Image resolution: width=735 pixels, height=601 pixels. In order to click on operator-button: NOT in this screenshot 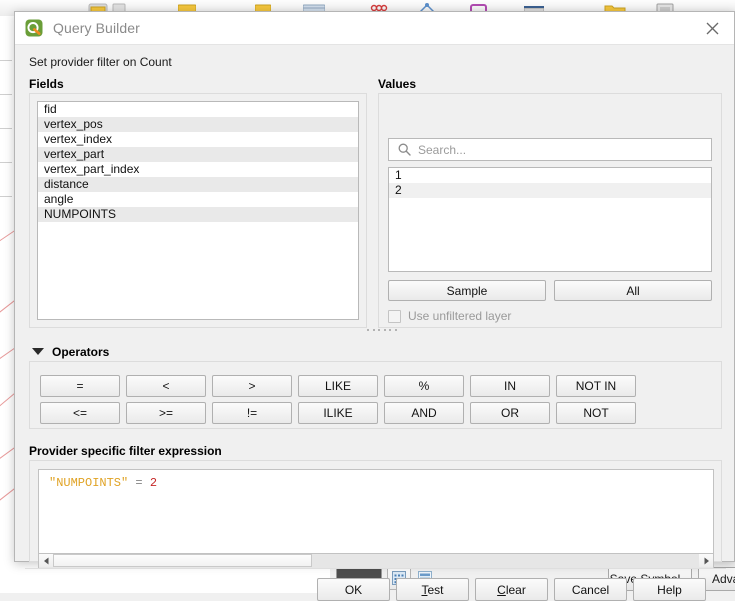, I will do `click(596, 413)`.